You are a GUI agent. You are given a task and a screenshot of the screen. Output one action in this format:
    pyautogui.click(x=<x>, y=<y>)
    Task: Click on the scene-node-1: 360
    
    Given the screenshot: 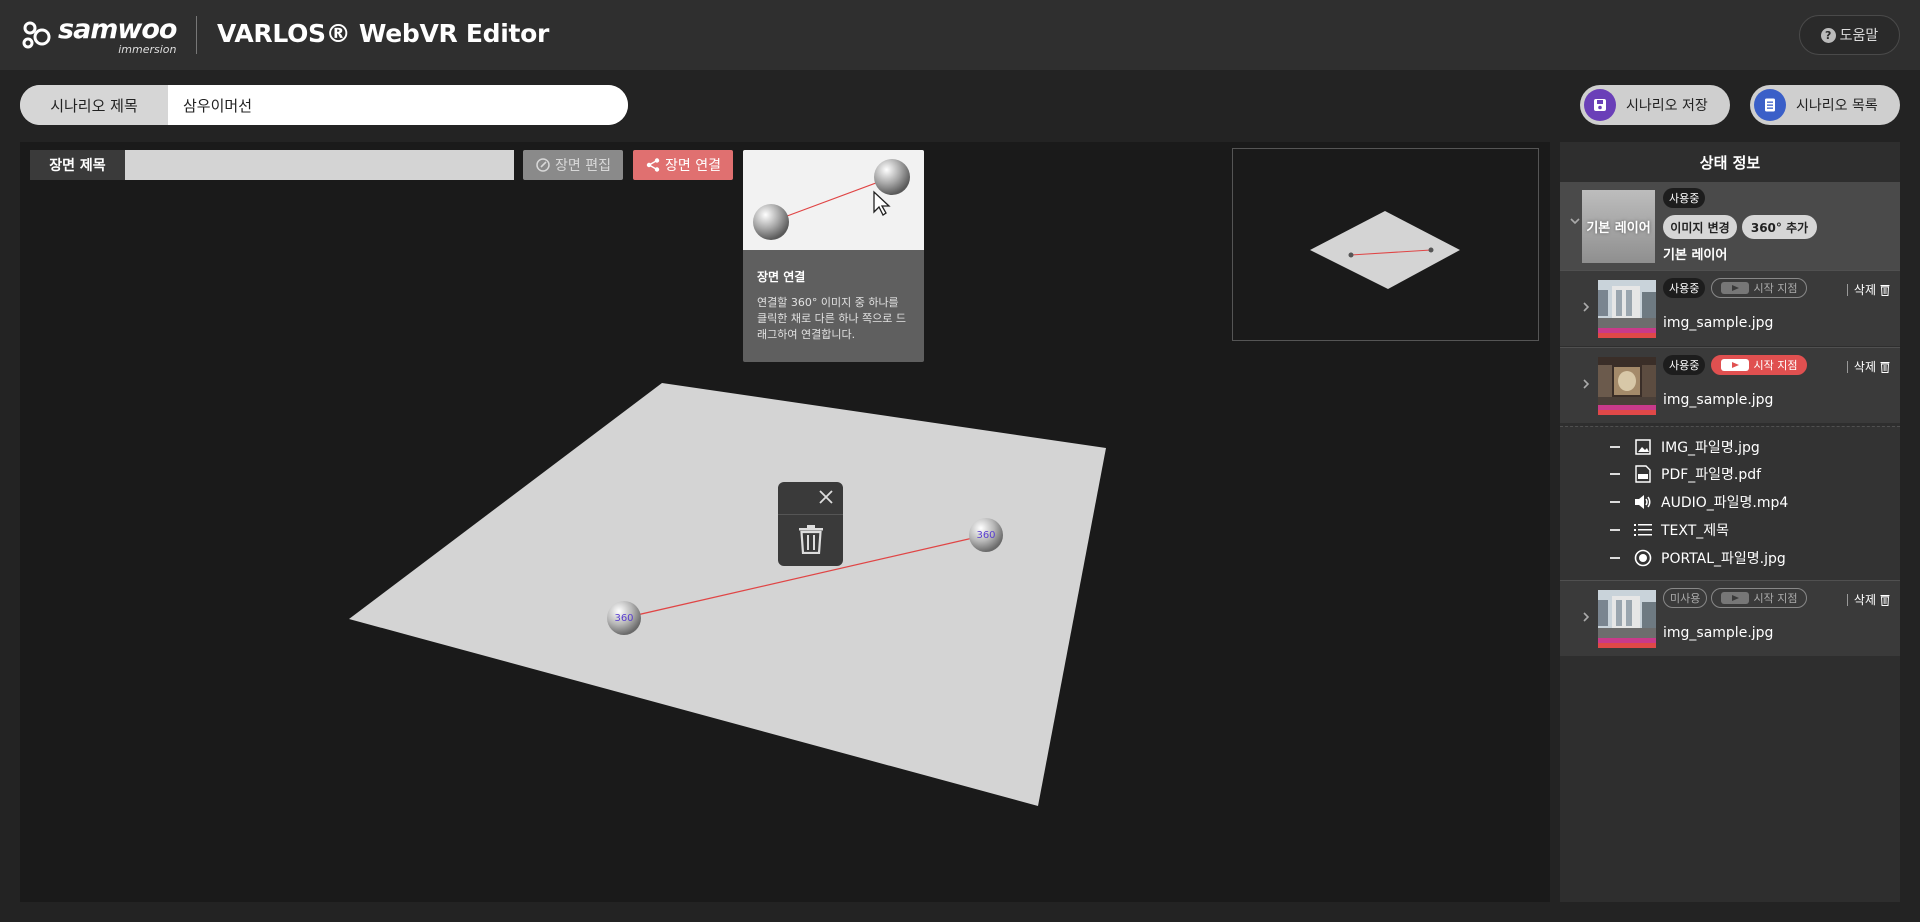 What is the action you would take?
    pyautogui.click(x=624, y=618)
    